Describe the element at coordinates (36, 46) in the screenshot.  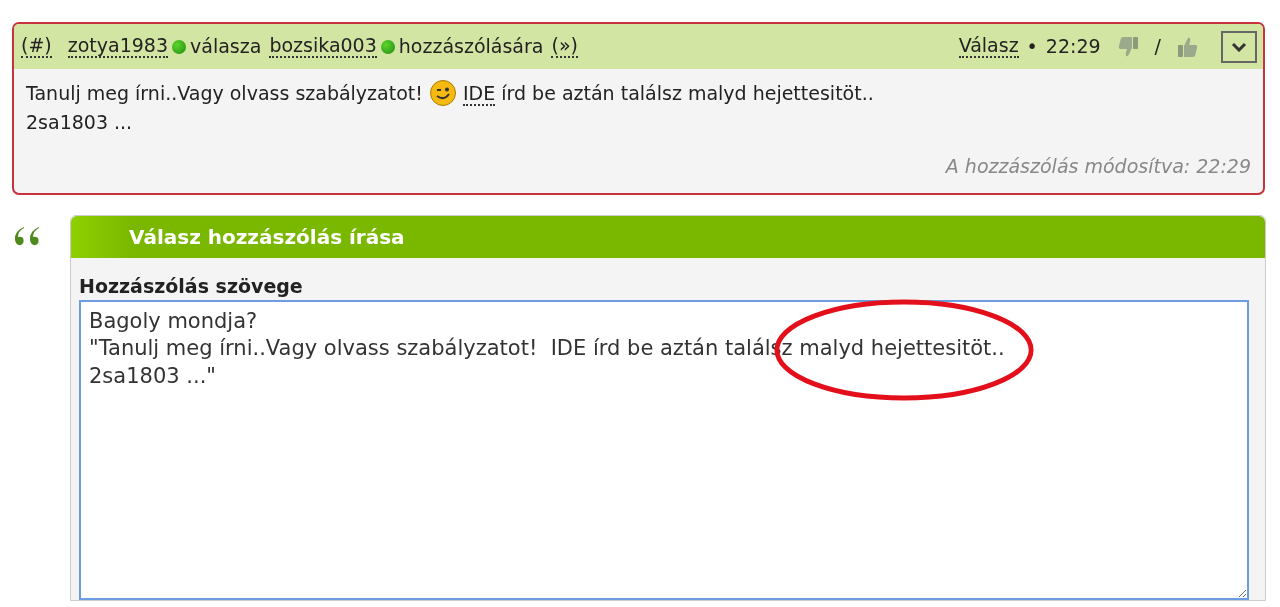
I see `permalink: (#)` at that location.